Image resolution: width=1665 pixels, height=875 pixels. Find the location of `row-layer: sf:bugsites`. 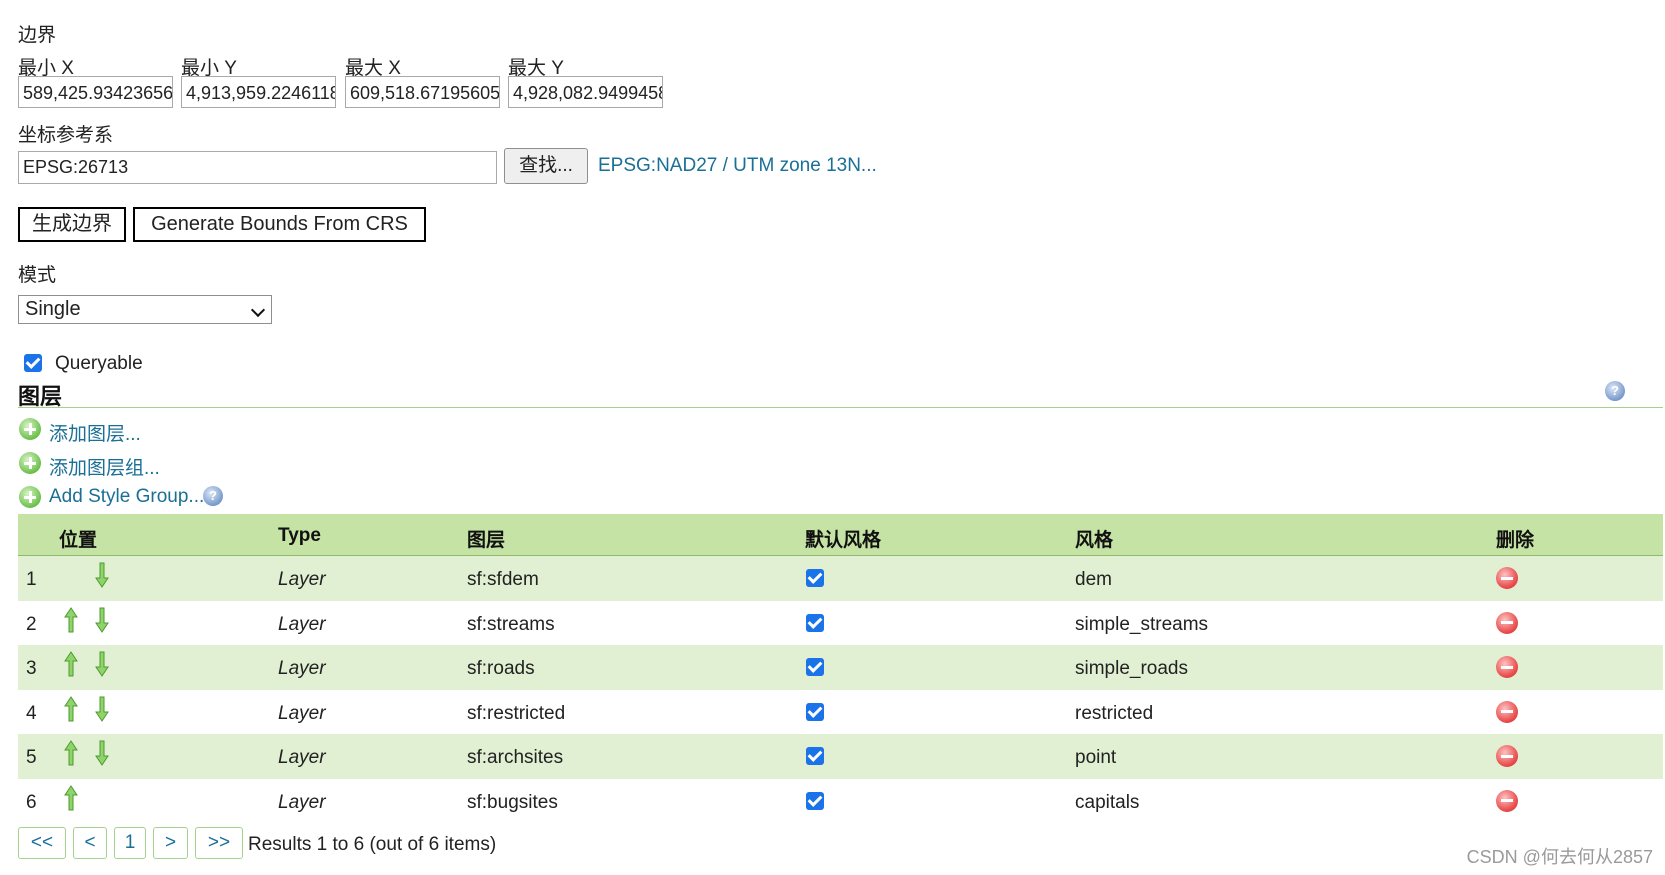

row-layer: sf:bugsites is located at coordinates (512, 802).